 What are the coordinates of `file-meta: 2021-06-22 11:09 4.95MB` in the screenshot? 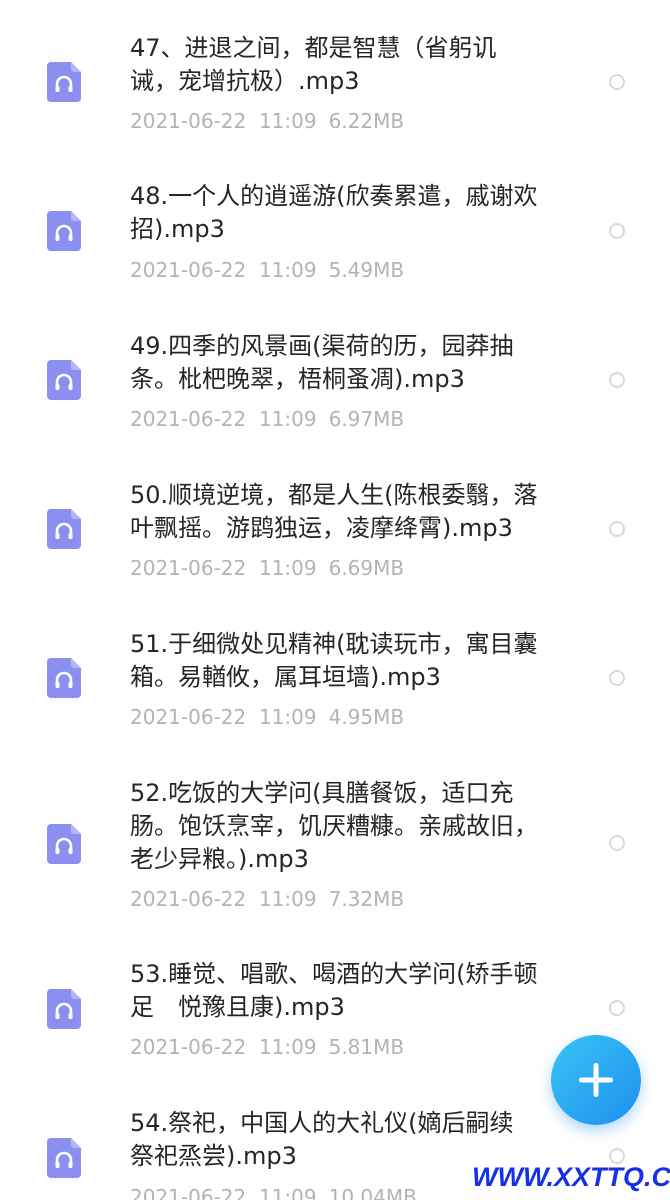 It's located at (267, 717).